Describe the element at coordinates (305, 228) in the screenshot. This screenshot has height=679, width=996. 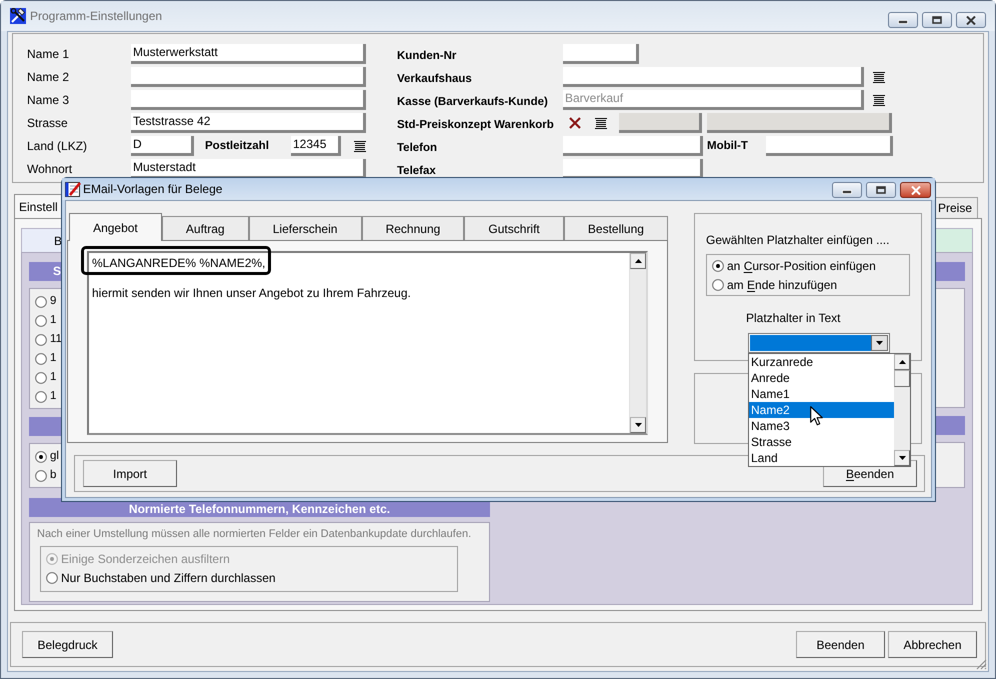
I see `tab: Lieferschein` at that location.